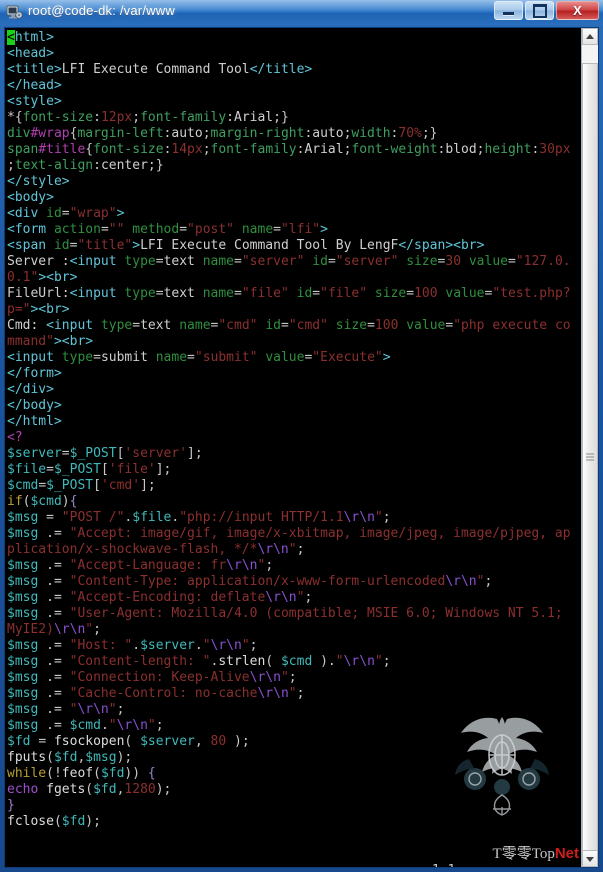 This screenshot has width=603, height=872. Describe the element at coordinates (70, 757) in the screenshot. I see `code-line: fputs($fd,$msg);` at that location.